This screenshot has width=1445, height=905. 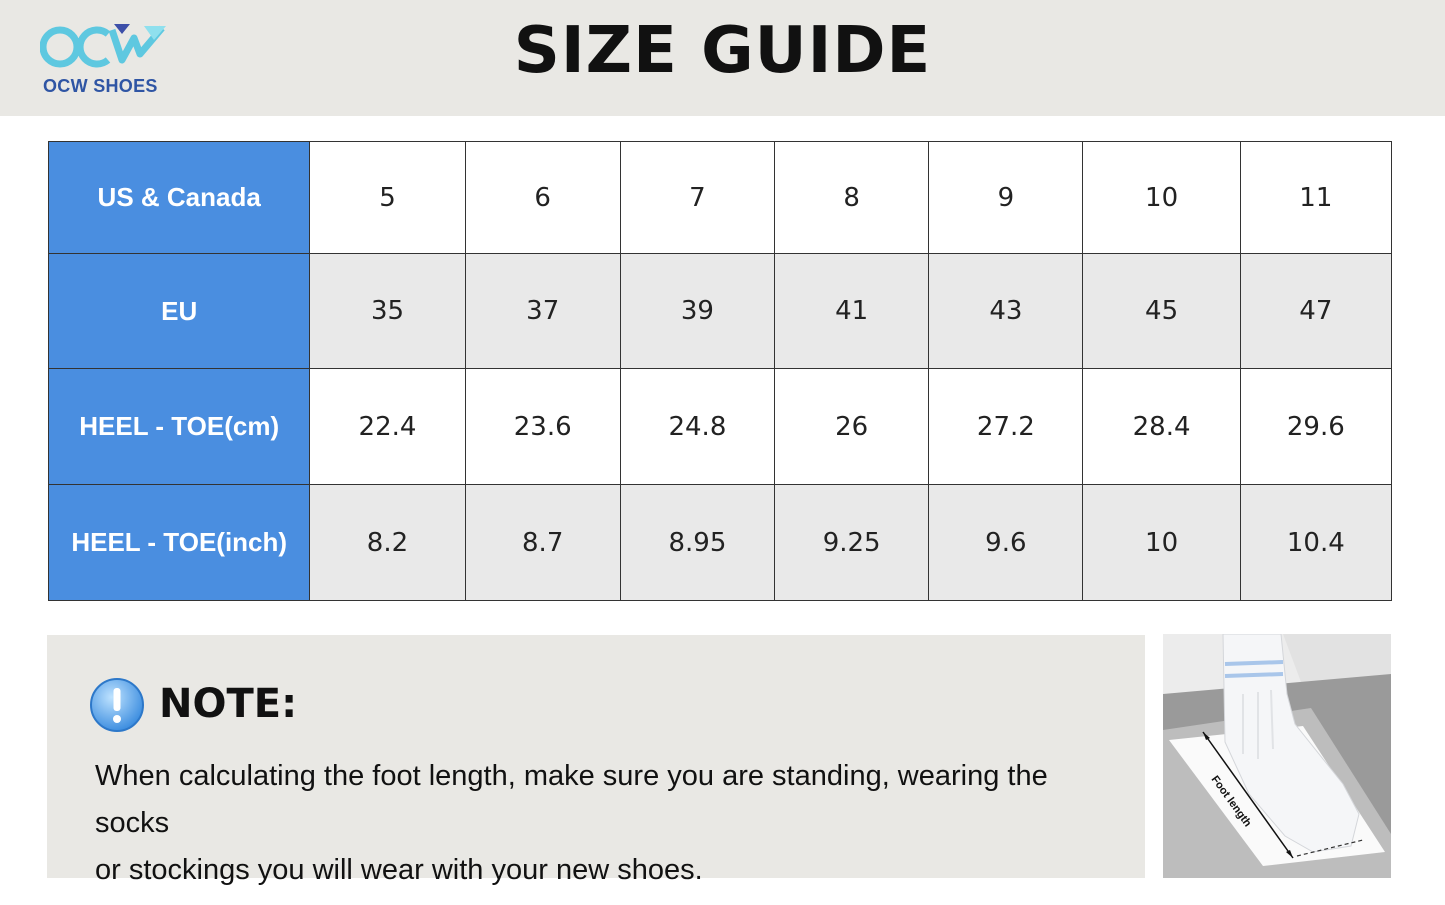 What do you see at coordinates (852, 311) in the screenshot?
I see `size-cell: 41` at bounding box center [852, 311].